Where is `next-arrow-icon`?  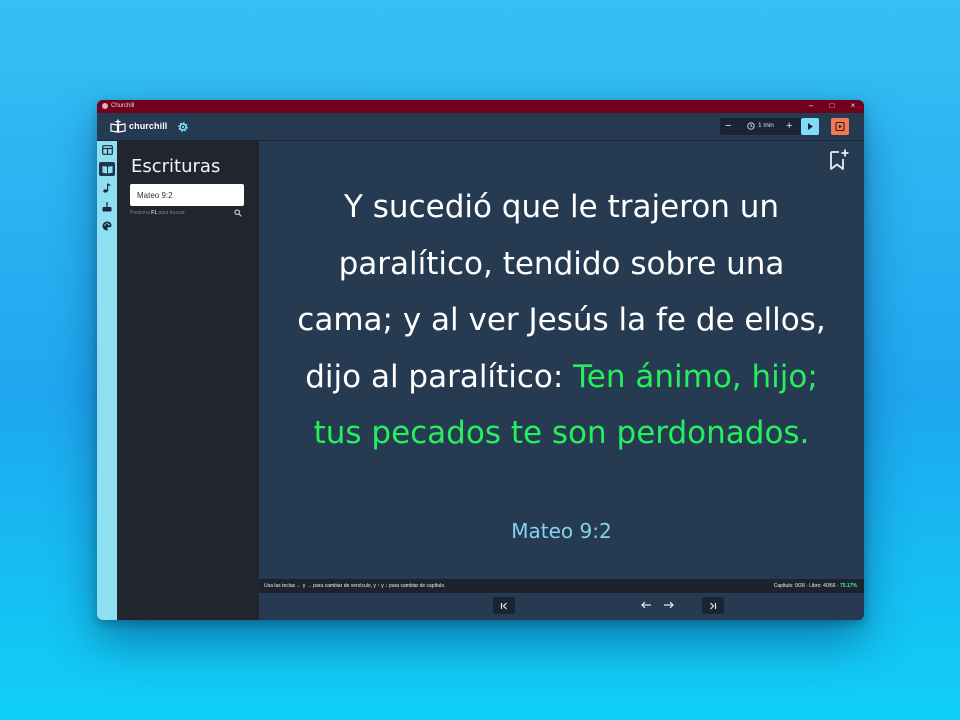
next-arrow-icon is located at coordinates (668, 605).